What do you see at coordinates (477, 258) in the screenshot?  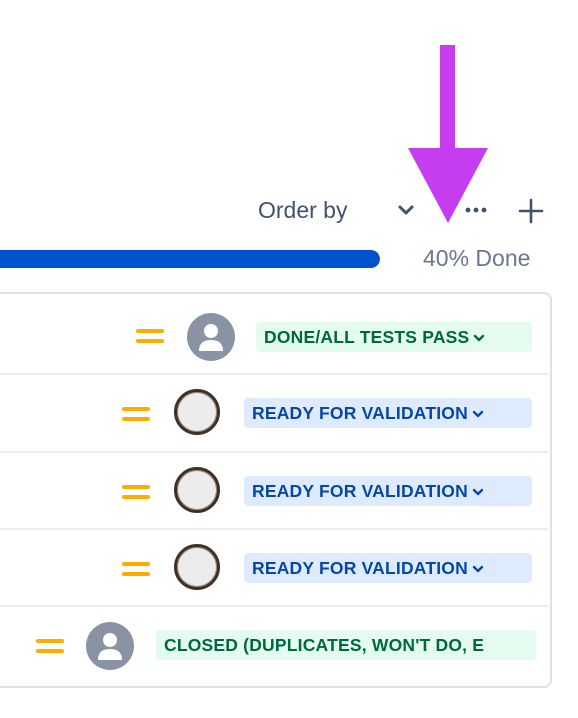 I see `progress-label: 40% Done` at bounding box center [477, 258].